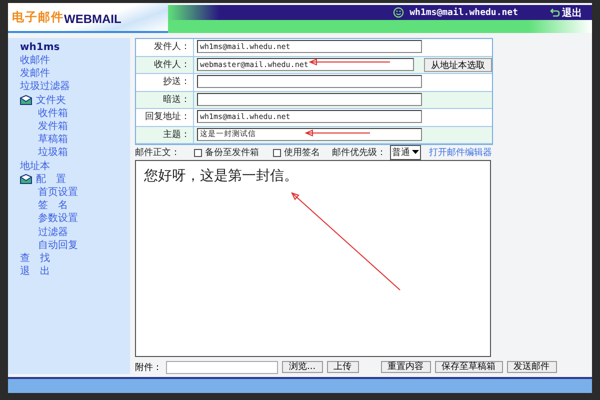  I want to click on form-button: 保存至草稿箱, so click(468, 367).